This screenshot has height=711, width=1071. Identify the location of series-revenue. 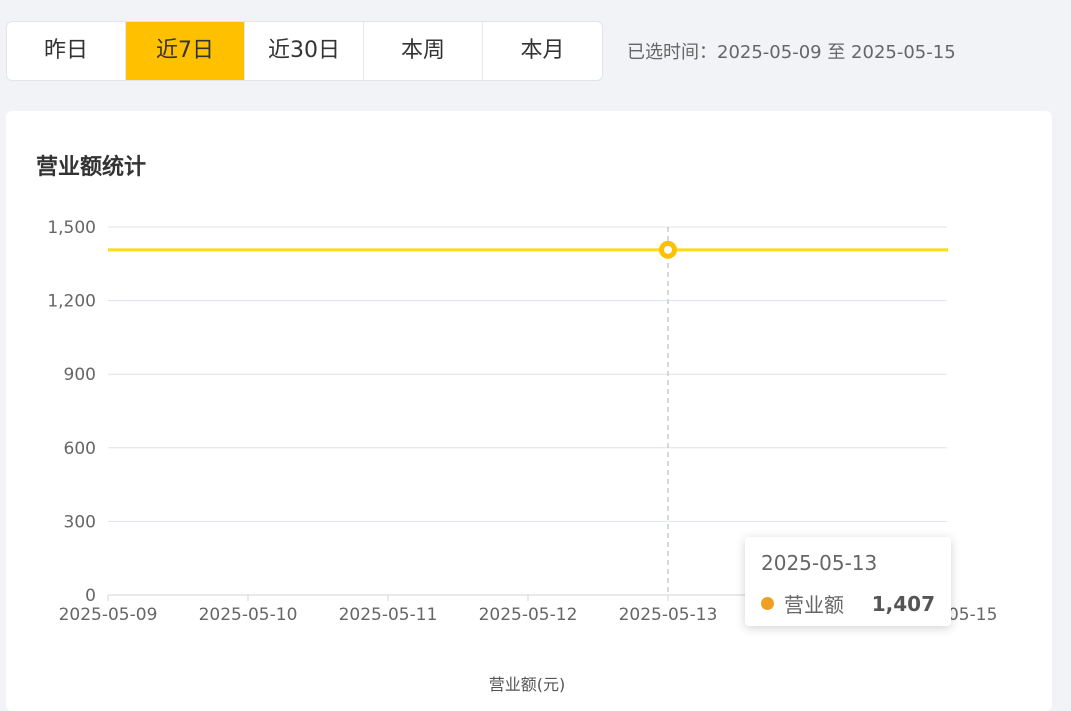
(528, 249).